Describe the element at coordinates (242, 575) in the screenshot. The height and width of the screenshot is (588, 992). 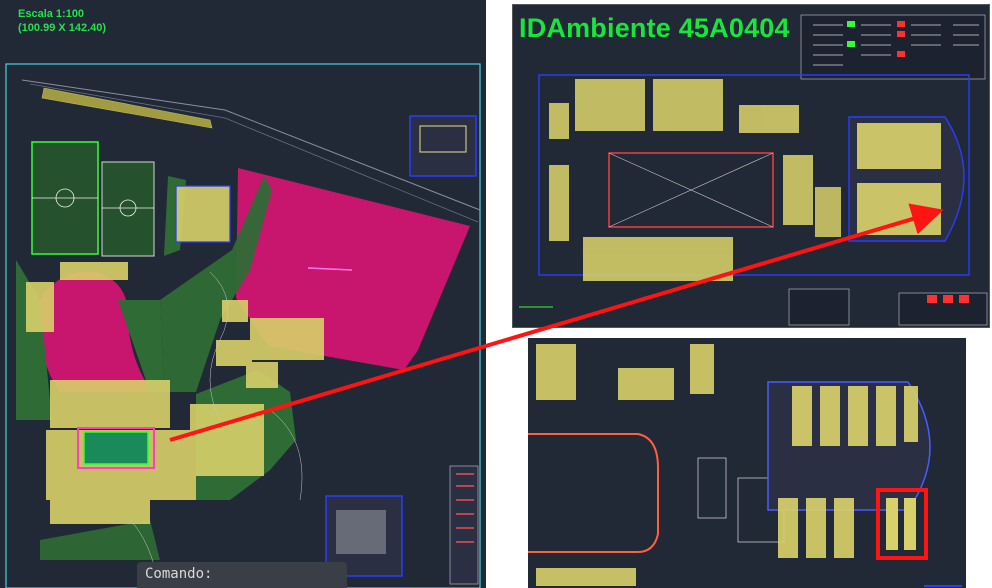
I see `command-line: Comando:` at that location.